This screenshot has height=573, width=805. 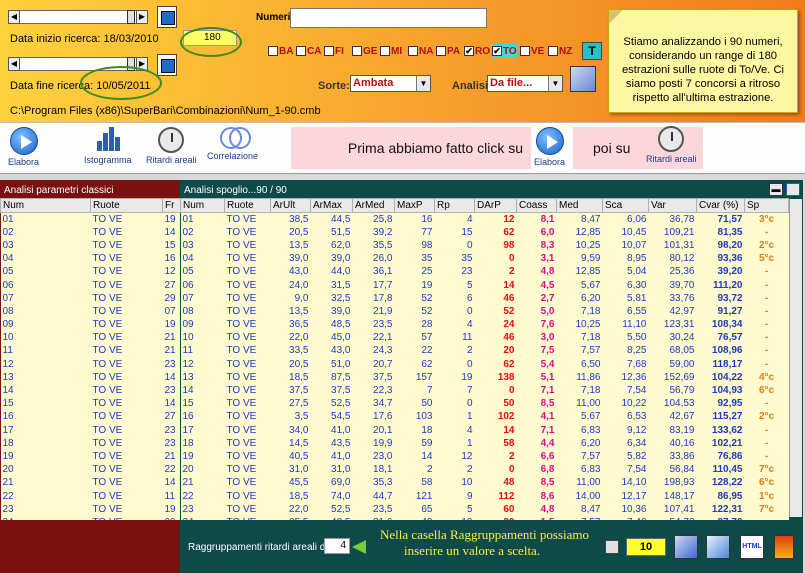 I want to click on ruota-pa: PA, so click(x=448, y=51).